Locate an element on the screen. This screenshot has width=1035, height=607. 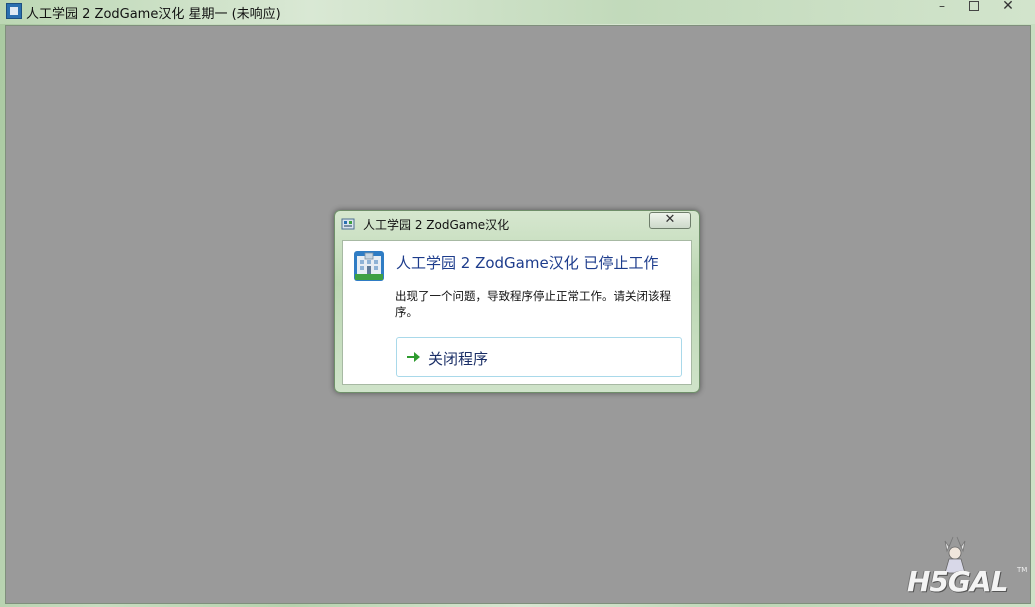
dialog-title: 人工学园 2 ZodGame汉化 is located at coordinates (436, 225).